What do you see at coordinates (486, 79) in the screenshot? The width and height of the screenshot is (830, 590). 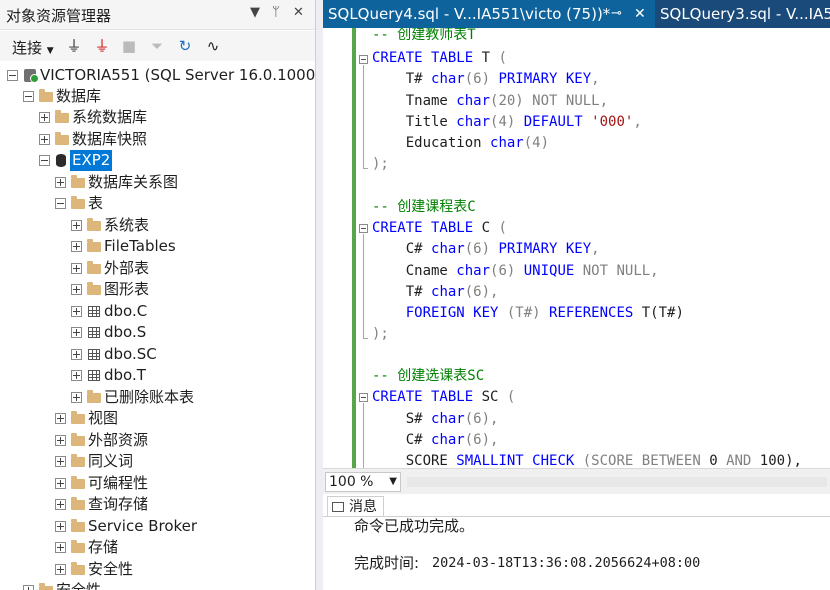 I see `code-line: T# char(6) PRIMARY KEY,` at bounding box center [486, 79].